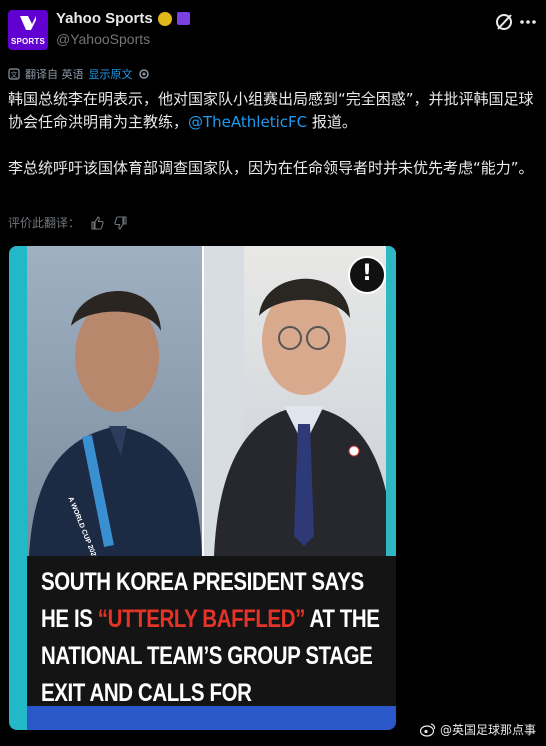  What do you see at coordinates (300, 401) in the screenshot?
I see `photo-president: !` at bounding box center [300, 401].